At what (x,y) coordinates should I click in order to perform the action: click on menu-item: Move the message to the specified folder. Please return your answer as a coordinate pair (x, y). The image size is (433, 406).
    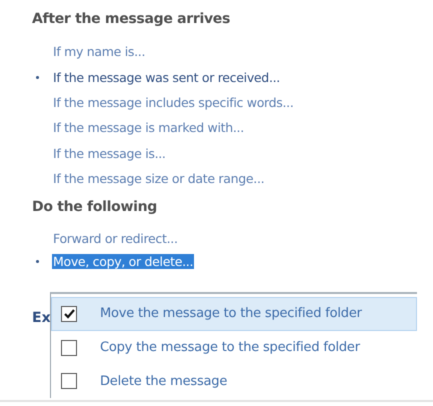
    Looking at the image, I should click on (234, 314).